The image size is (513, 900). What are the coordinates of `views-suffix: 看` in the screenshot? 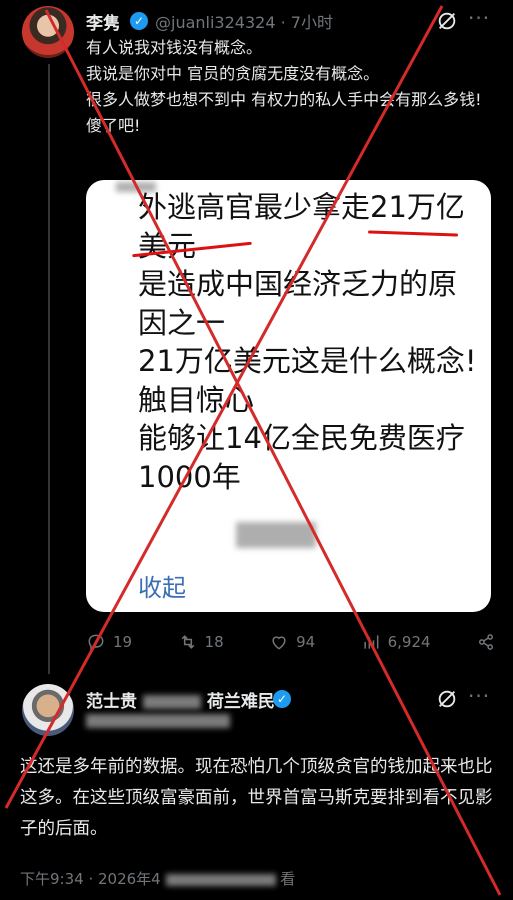 It's located at (288, 879).